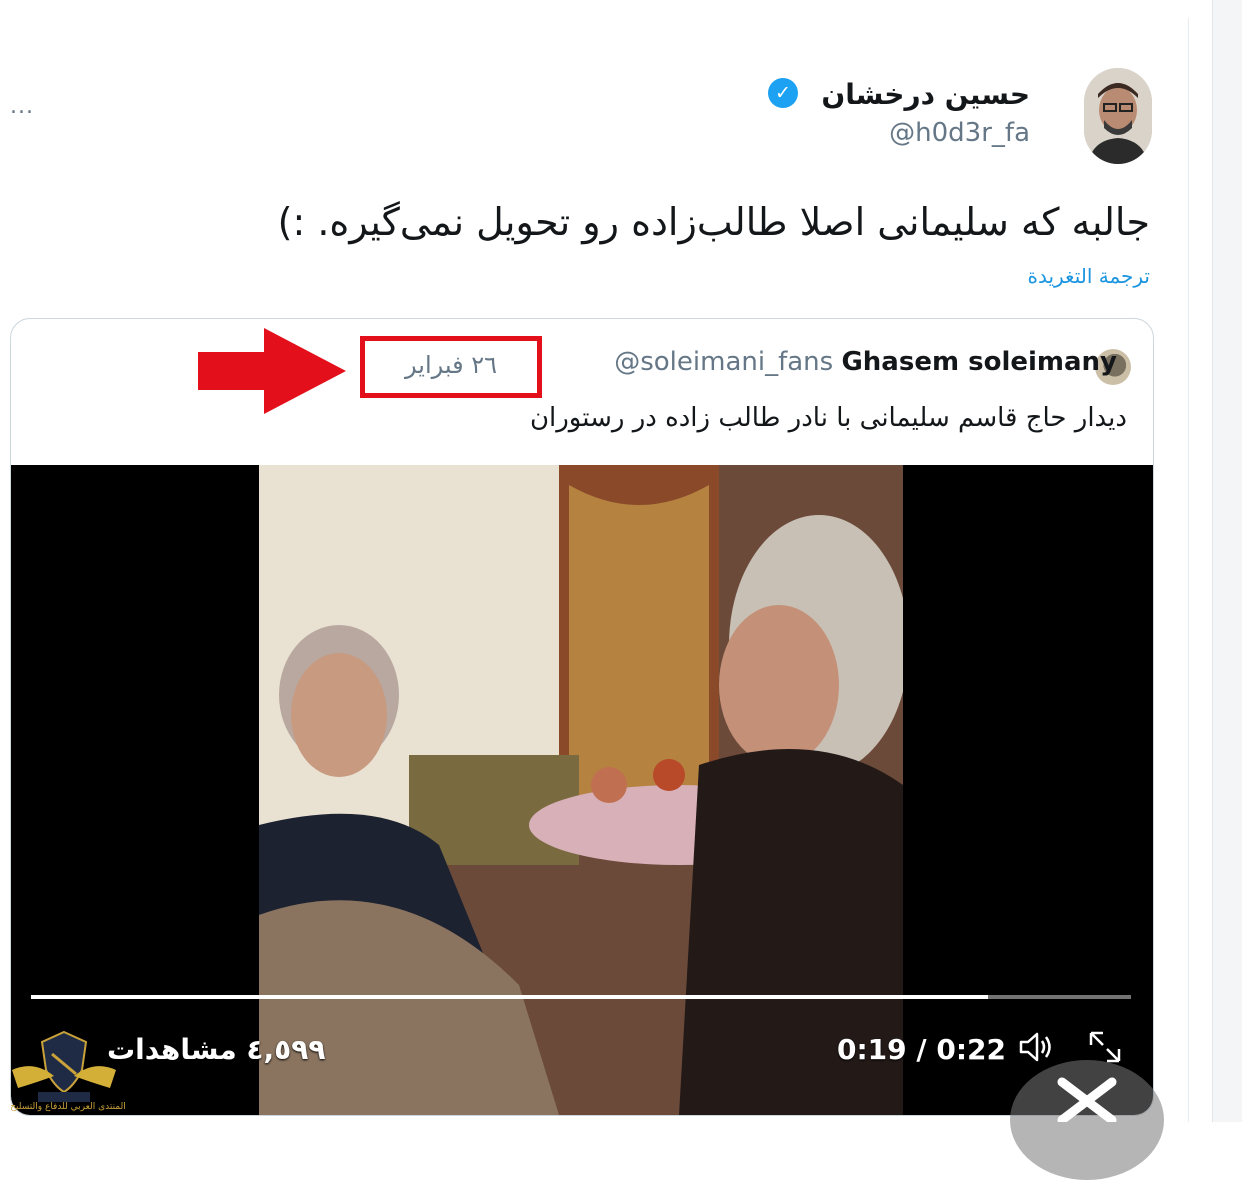 This screenshot has height=1180, width=1242. I want to click on scrollbar, so click(1227, 561).